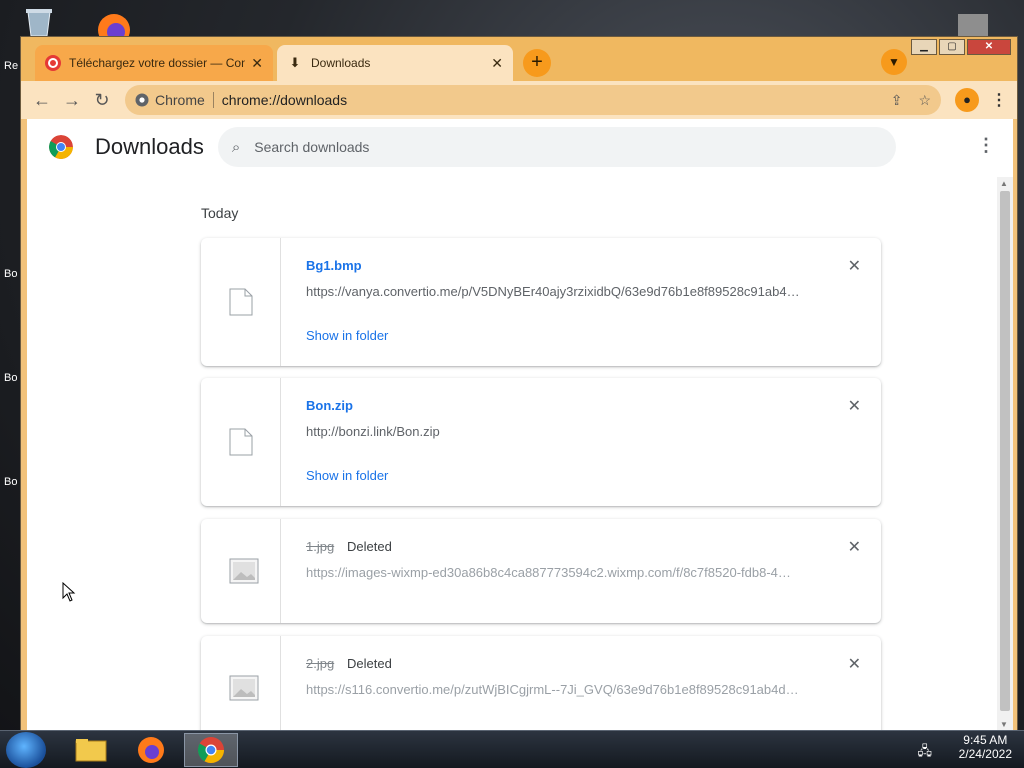  Describe the element at coordinates (1004, 183) in the screenshot. I see `scroll-up-arrow-icon: ▲` at that location.